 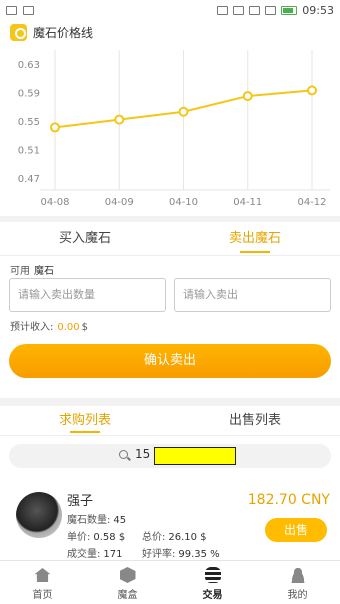 I want to click on redaction-block, so click(x=195, y=456).